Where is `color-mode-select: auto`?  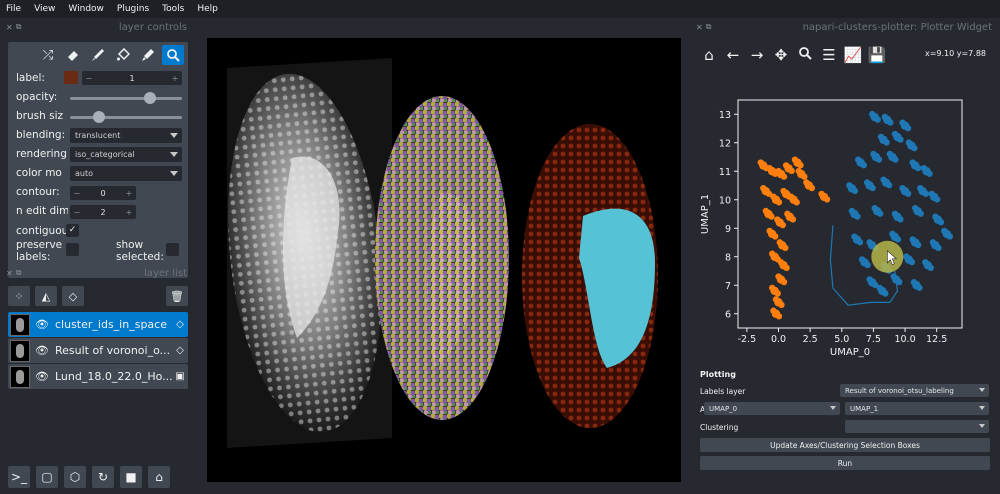
color-mode-select: auto is located at coordinates (126, 173).